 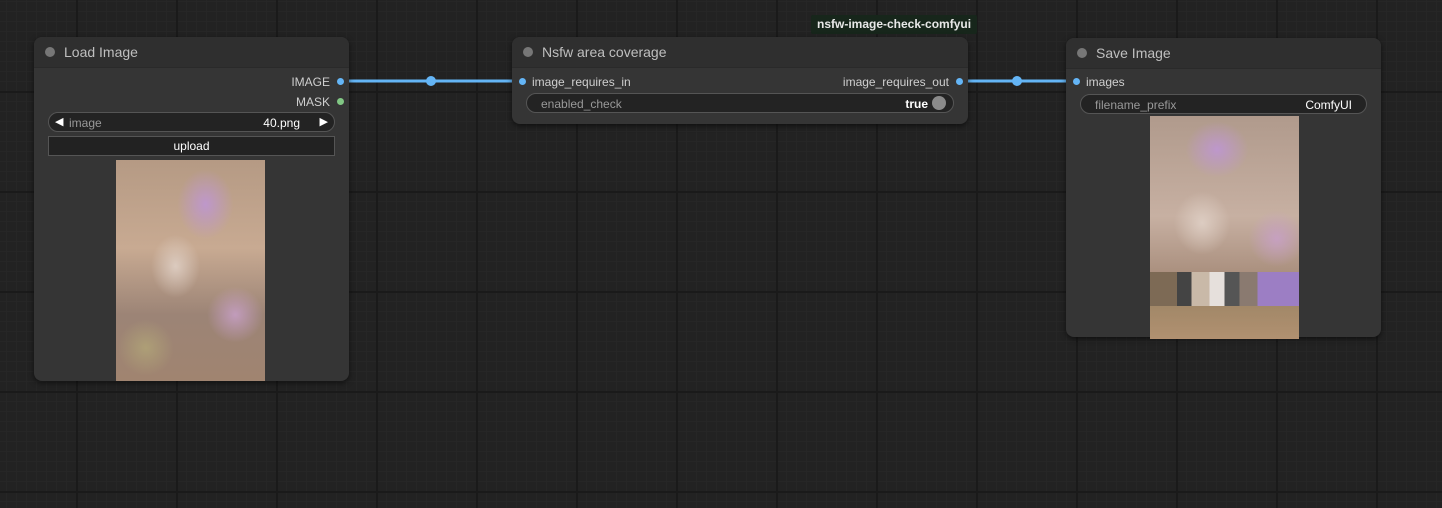 What do you see at coordinates (1076, 81) in the screenshot?
I see `input-images-slot` at bounding box center [1076, 81].